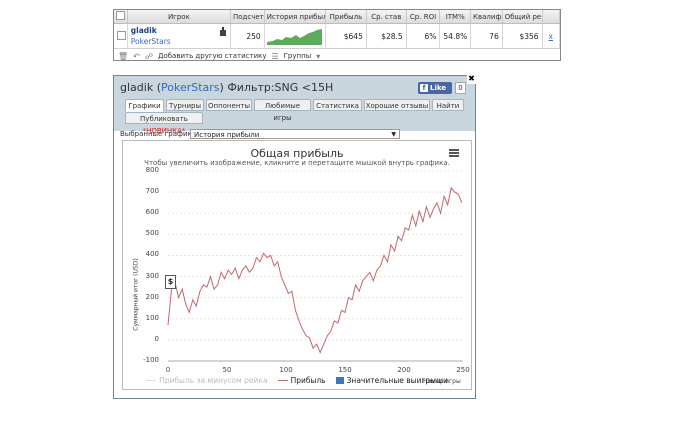  What do you see at coordinates (179, 30) in the screenshot?
I see `player-name-link: gladik` at bounding box center [179, 30].